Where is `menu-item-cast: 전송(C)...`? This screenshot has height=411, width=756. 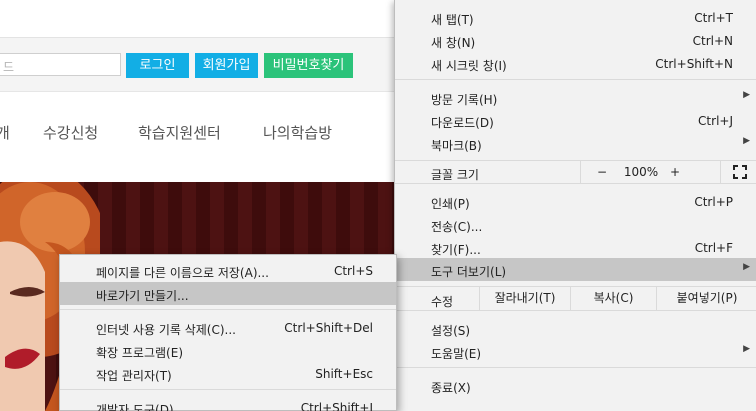 menu-item-cast: 전송(C)... is located at coordinates (575, 224).